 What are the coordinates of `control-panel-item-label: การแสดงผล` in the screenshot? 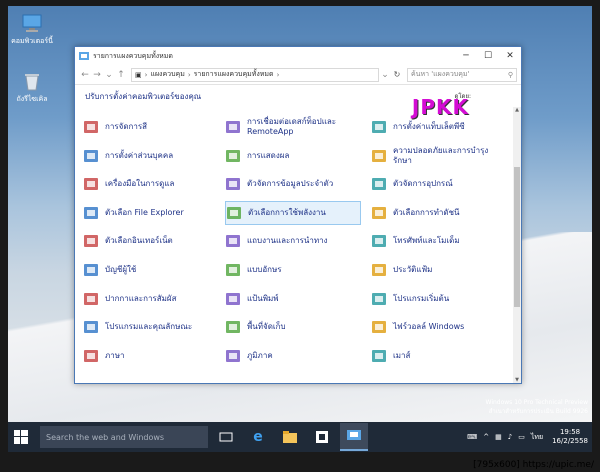 It's located at (268, 155).